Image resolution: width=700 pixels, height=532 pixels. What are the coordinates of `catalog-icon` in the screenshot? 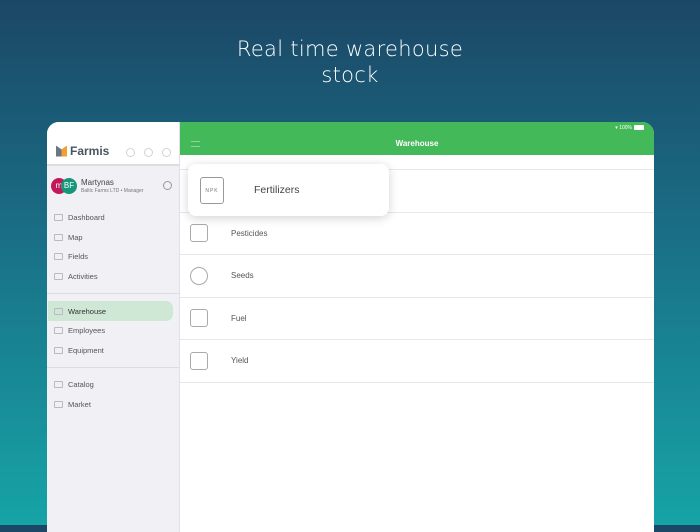 It's located at (58, 385).